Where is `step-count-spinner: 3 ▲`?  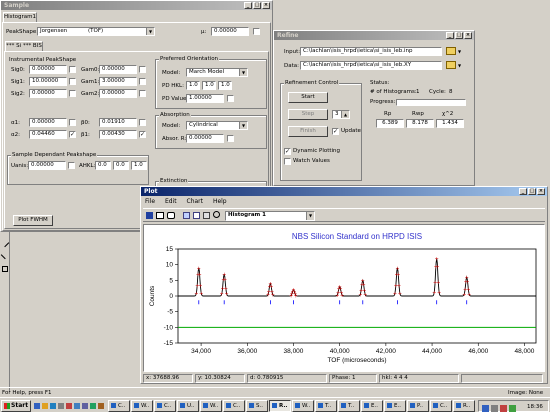 step-count-spinner: 3 ▲ is located at coordinates (341, 114).